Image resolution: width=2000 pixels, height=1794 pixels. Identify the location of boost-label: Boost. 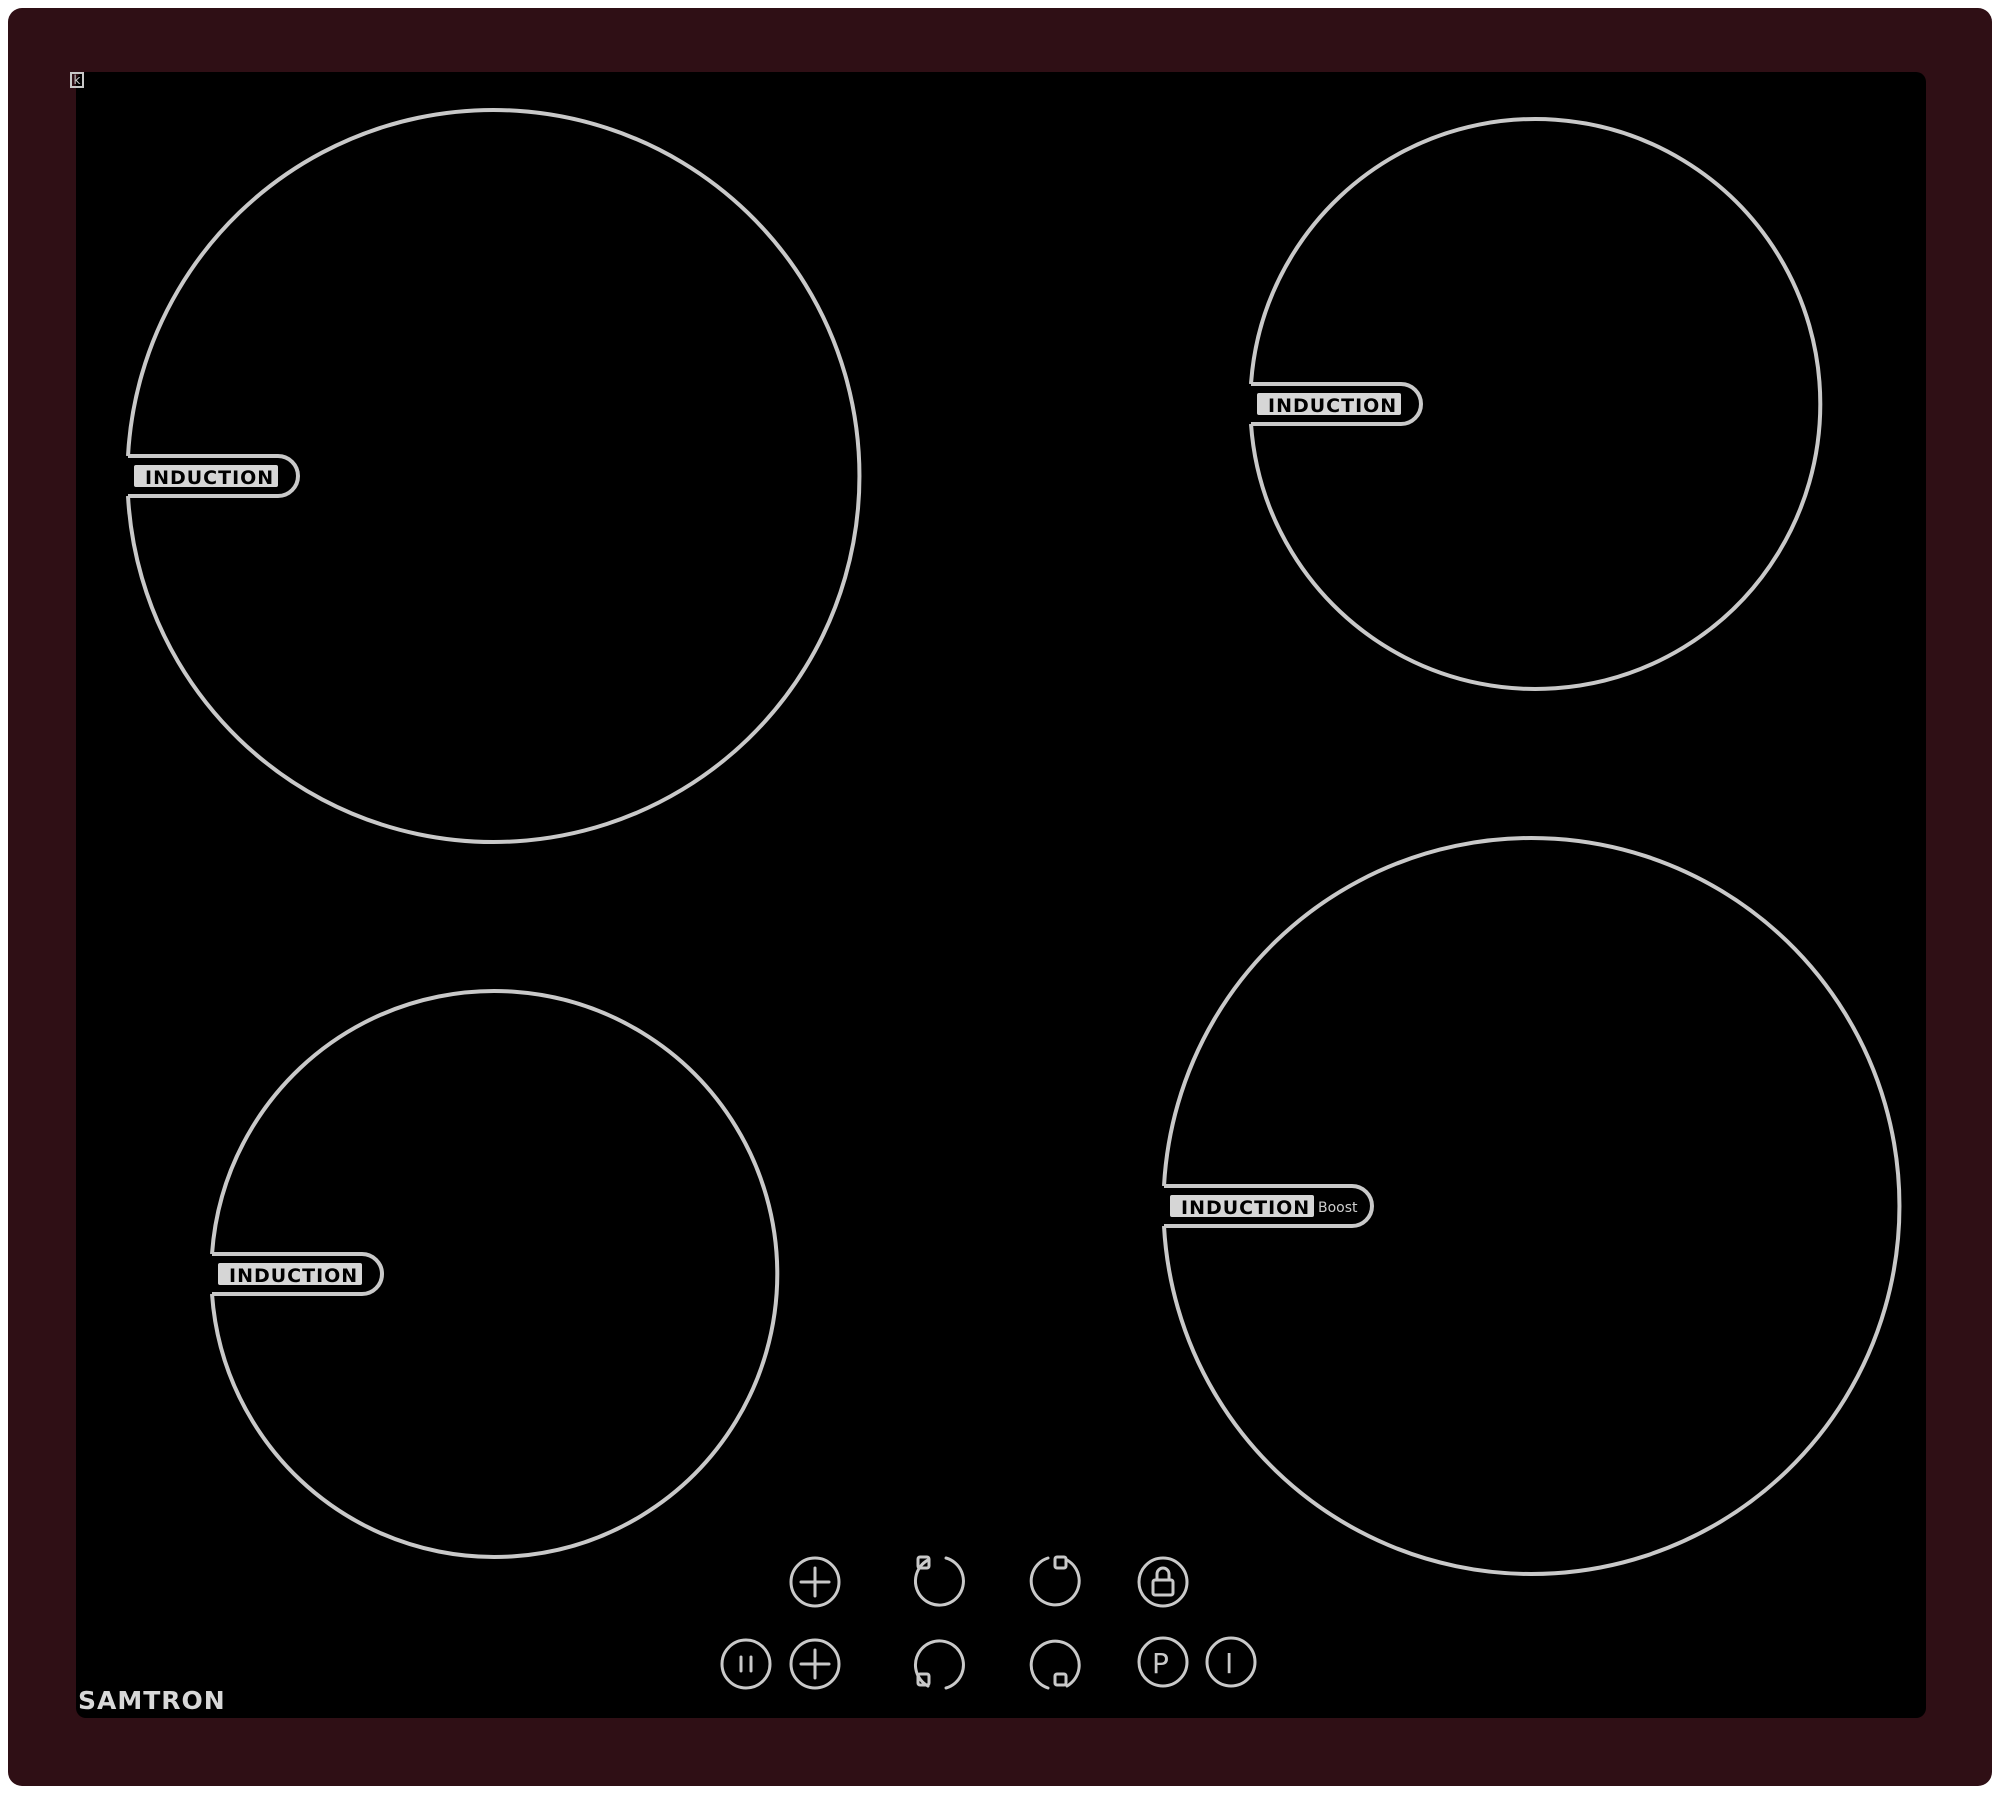
(1338, 1208).